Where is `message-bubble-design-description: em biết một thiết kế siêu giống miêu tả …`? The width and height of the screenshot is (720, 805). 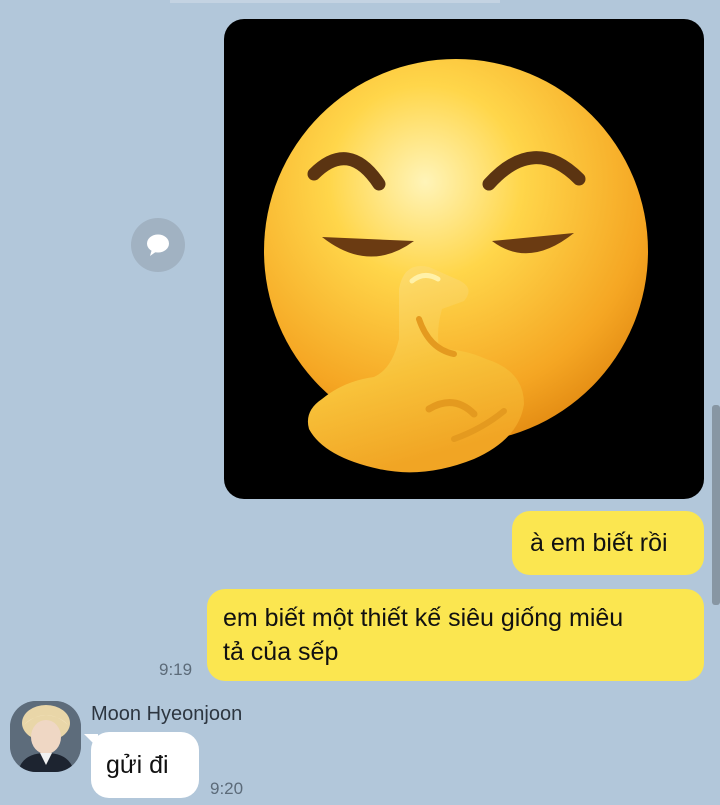 message-bubble-design-description: em biết một thiết kế siêu giống miêu tả … is located at coordinates (455, 635).